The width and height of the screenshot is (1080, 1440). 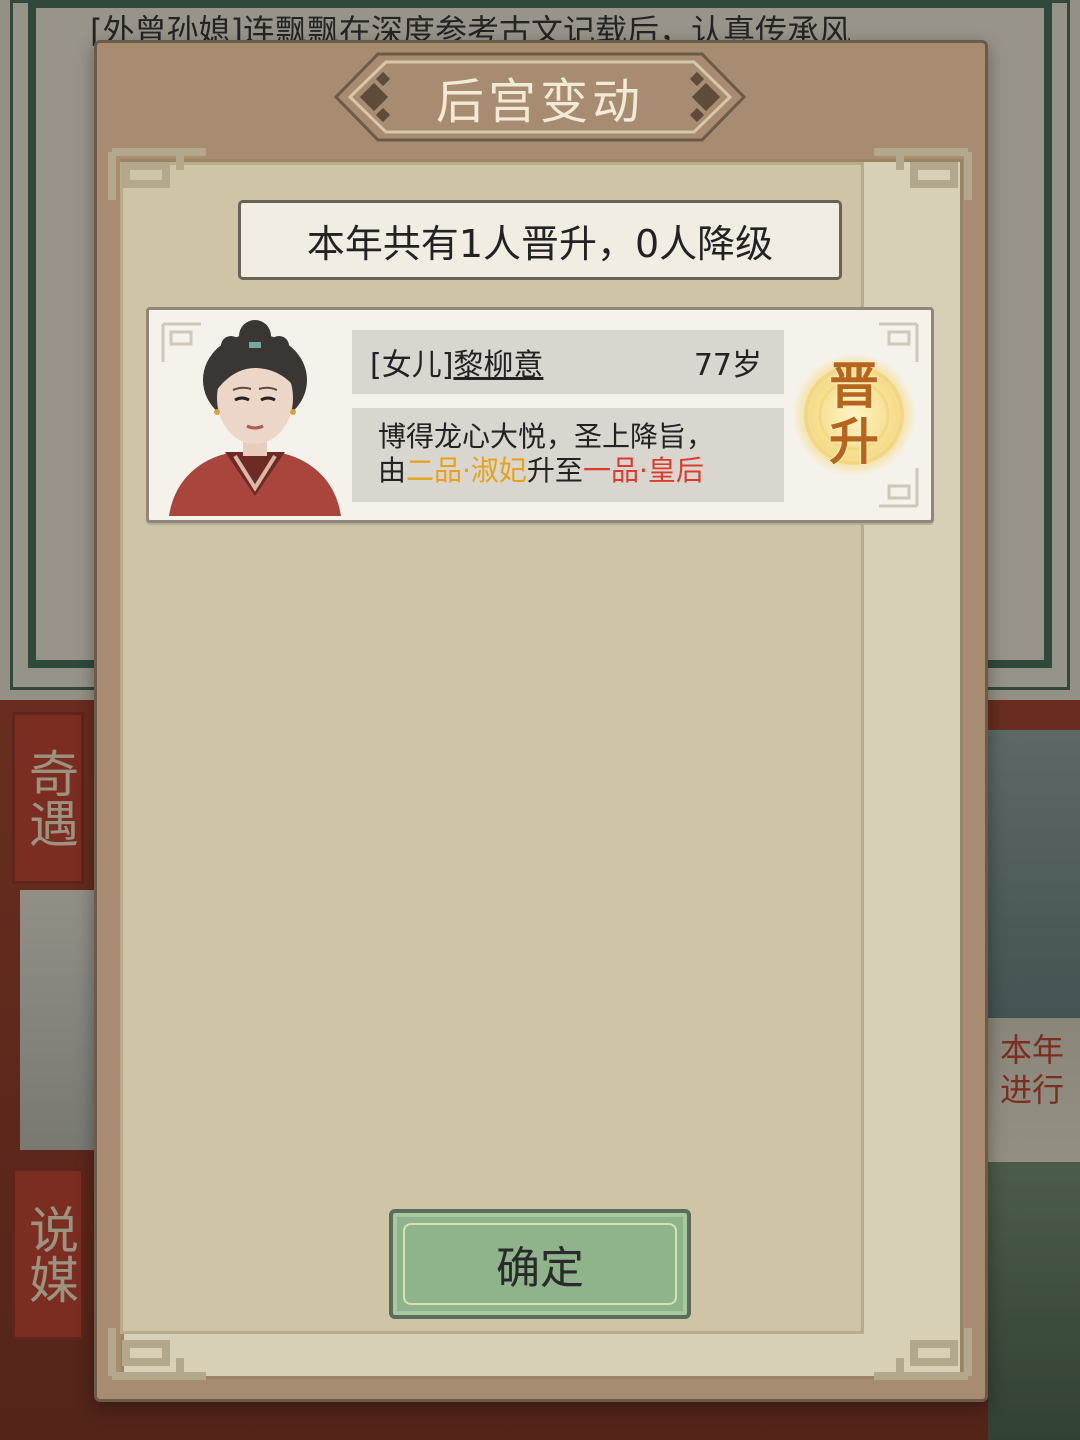 I want to click on character-label: [女儿]黎柳意, so click(x=456, y=362).